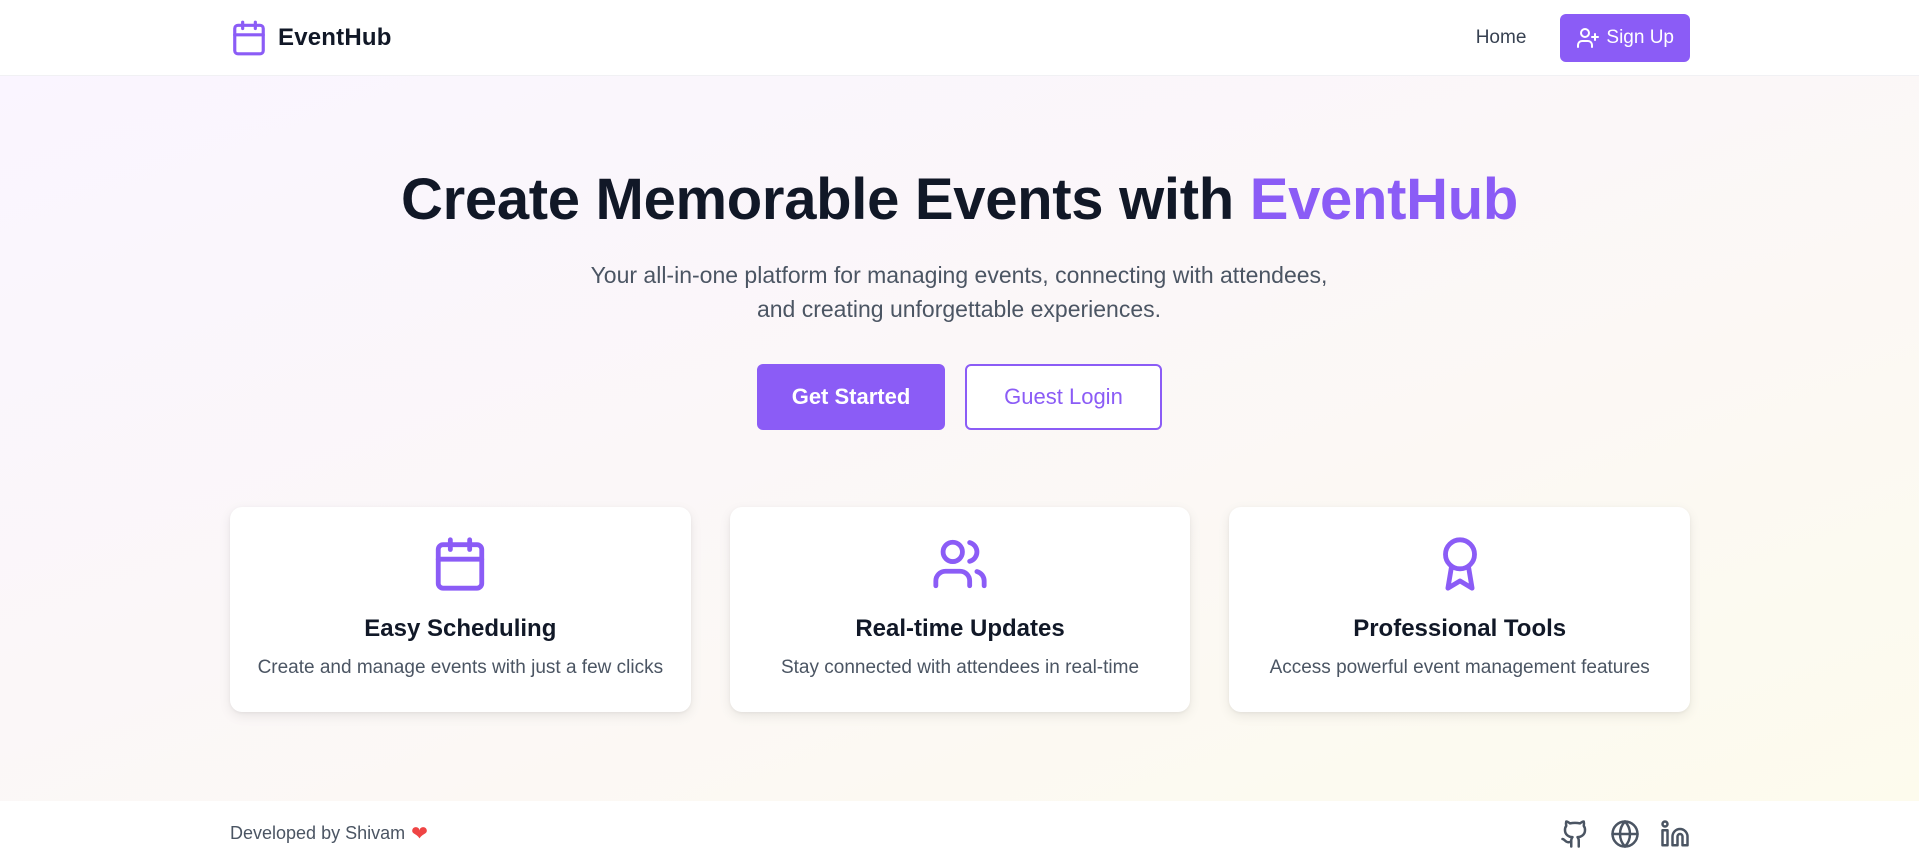 Image resolution: width=1919 pixels, height=866 pixels. Describe the element at coordinates (419, 833) in the screenshot. I see `heart-icon: ❤` at that location.